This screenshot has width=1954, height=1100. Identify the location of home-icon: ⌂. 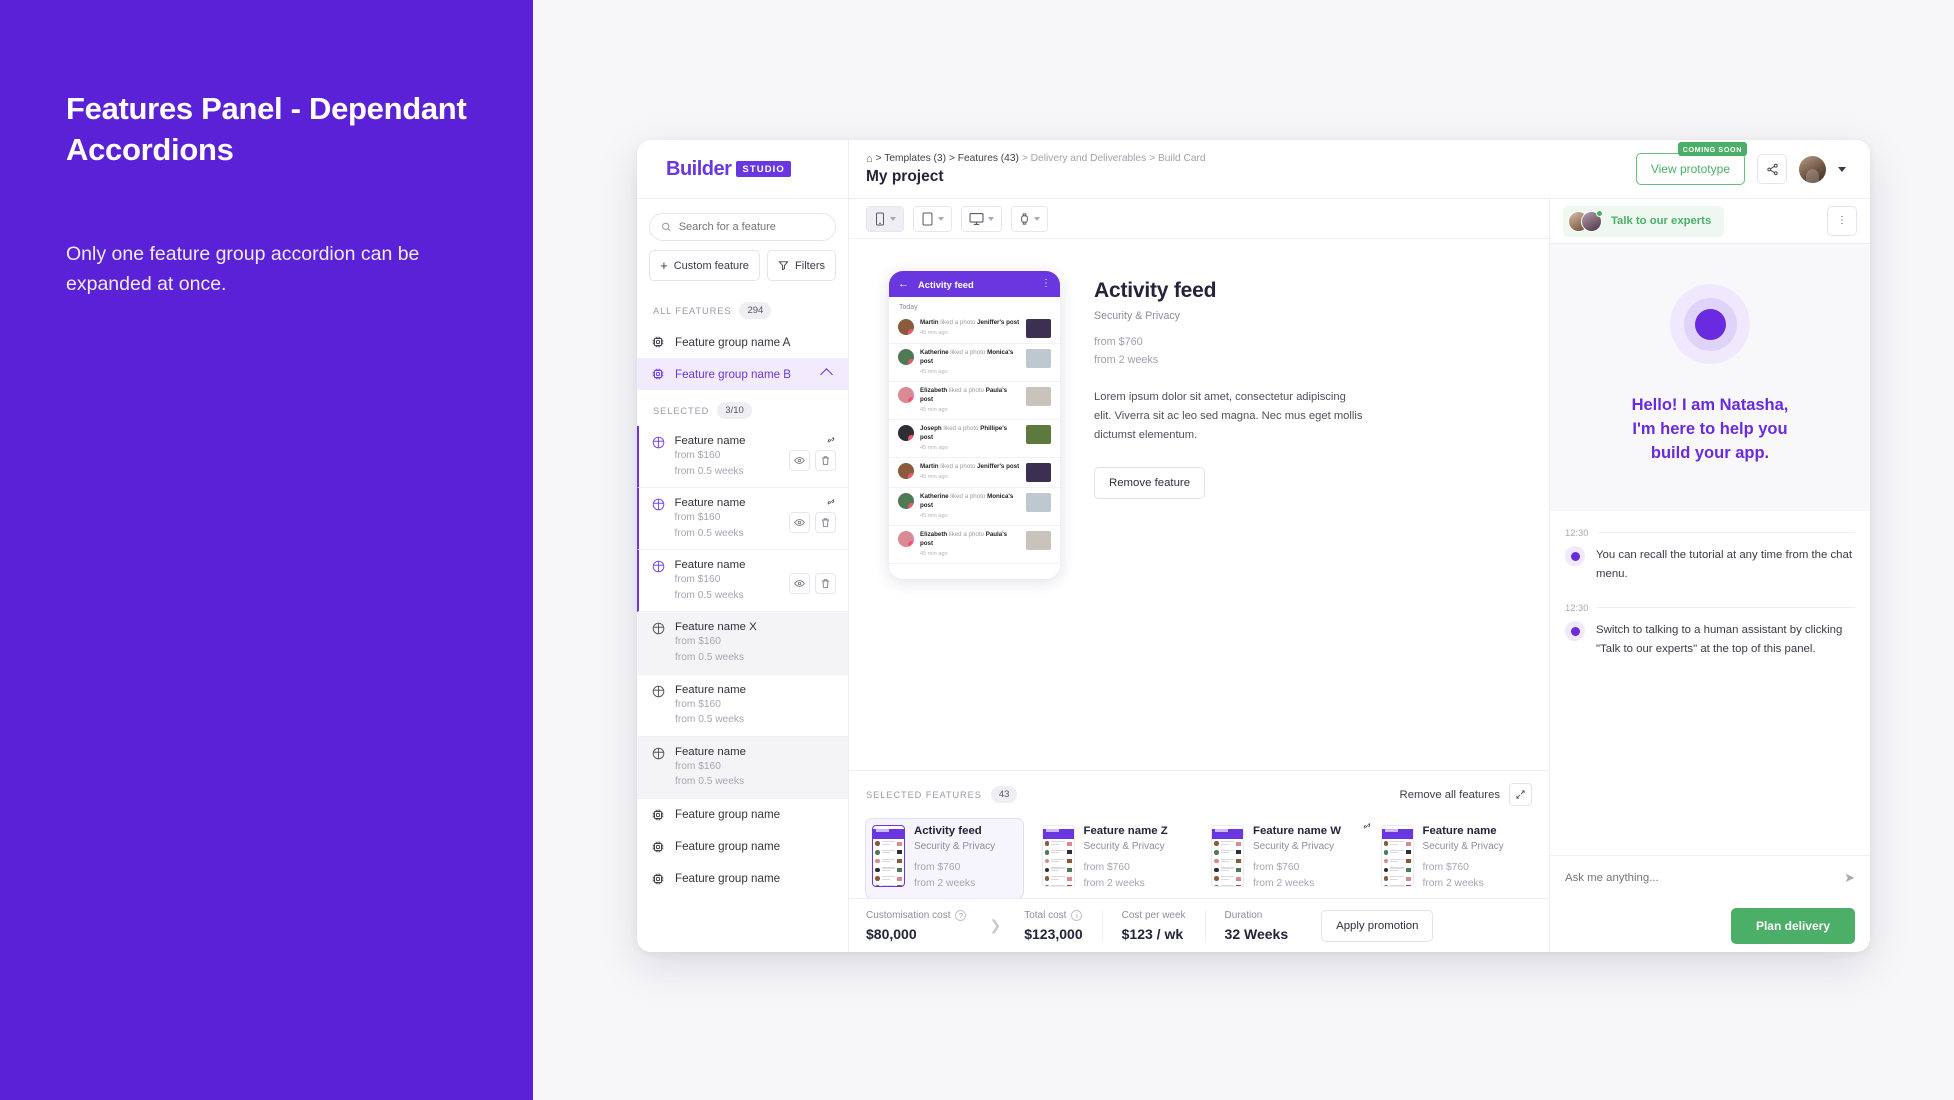
(869, 159).